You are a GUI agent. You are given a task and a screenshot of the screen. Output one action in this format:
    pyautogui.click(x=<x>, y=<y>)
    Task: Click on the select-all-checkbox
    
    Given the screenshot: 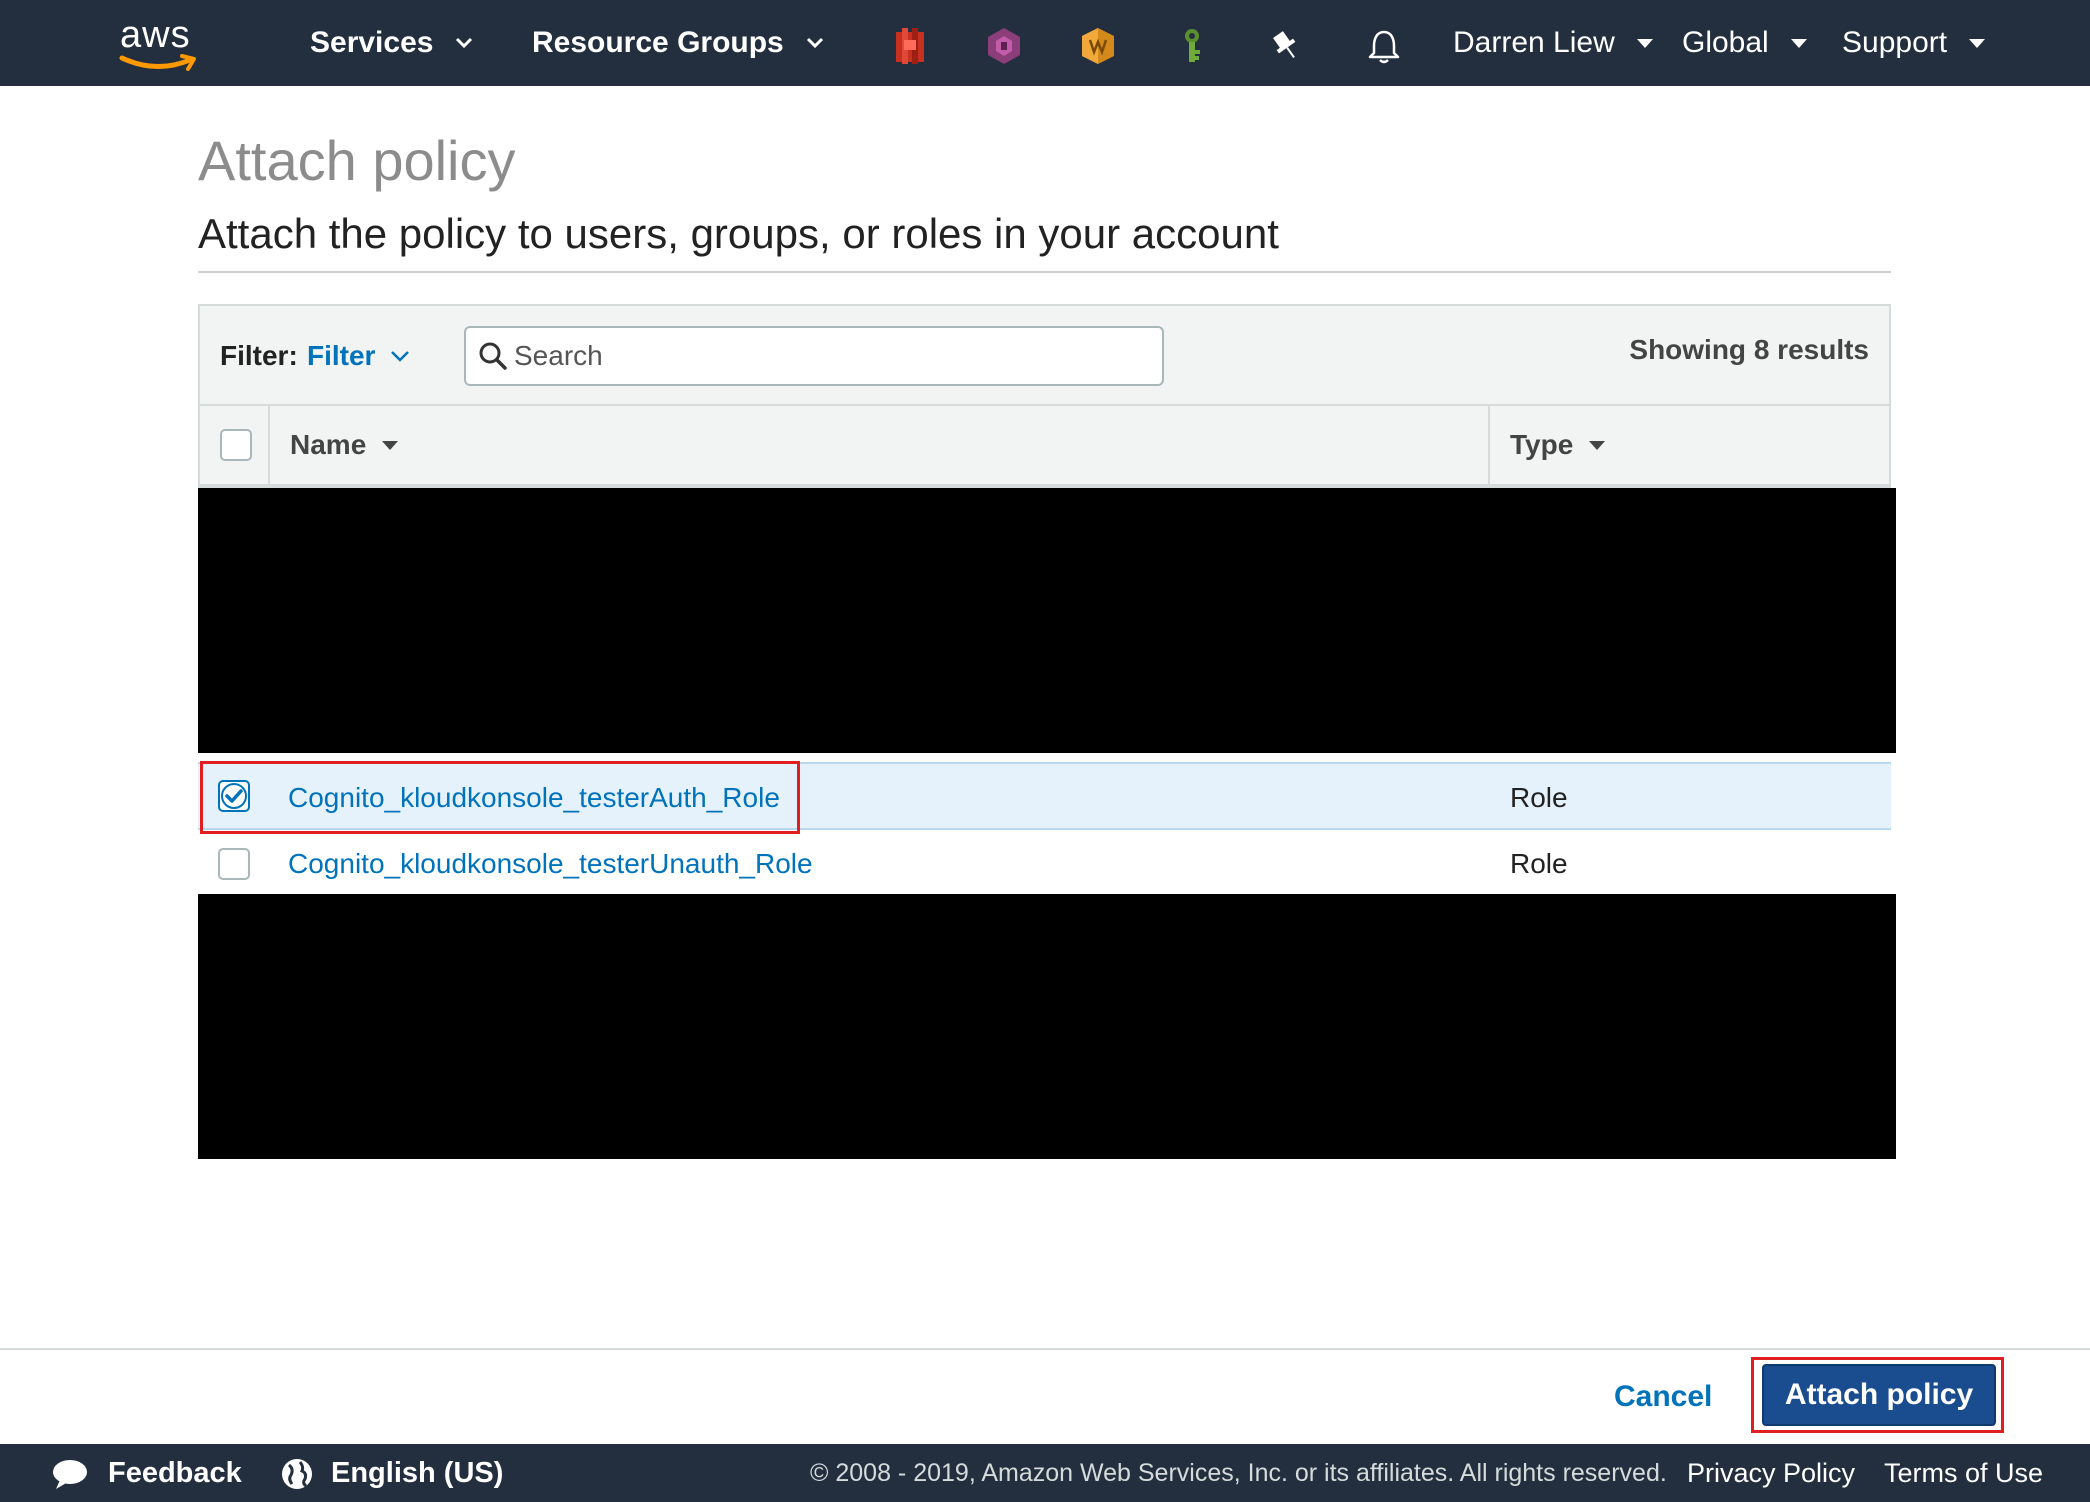 What is the action you would take?
    pyautogui.click(x=236, y=445)
    